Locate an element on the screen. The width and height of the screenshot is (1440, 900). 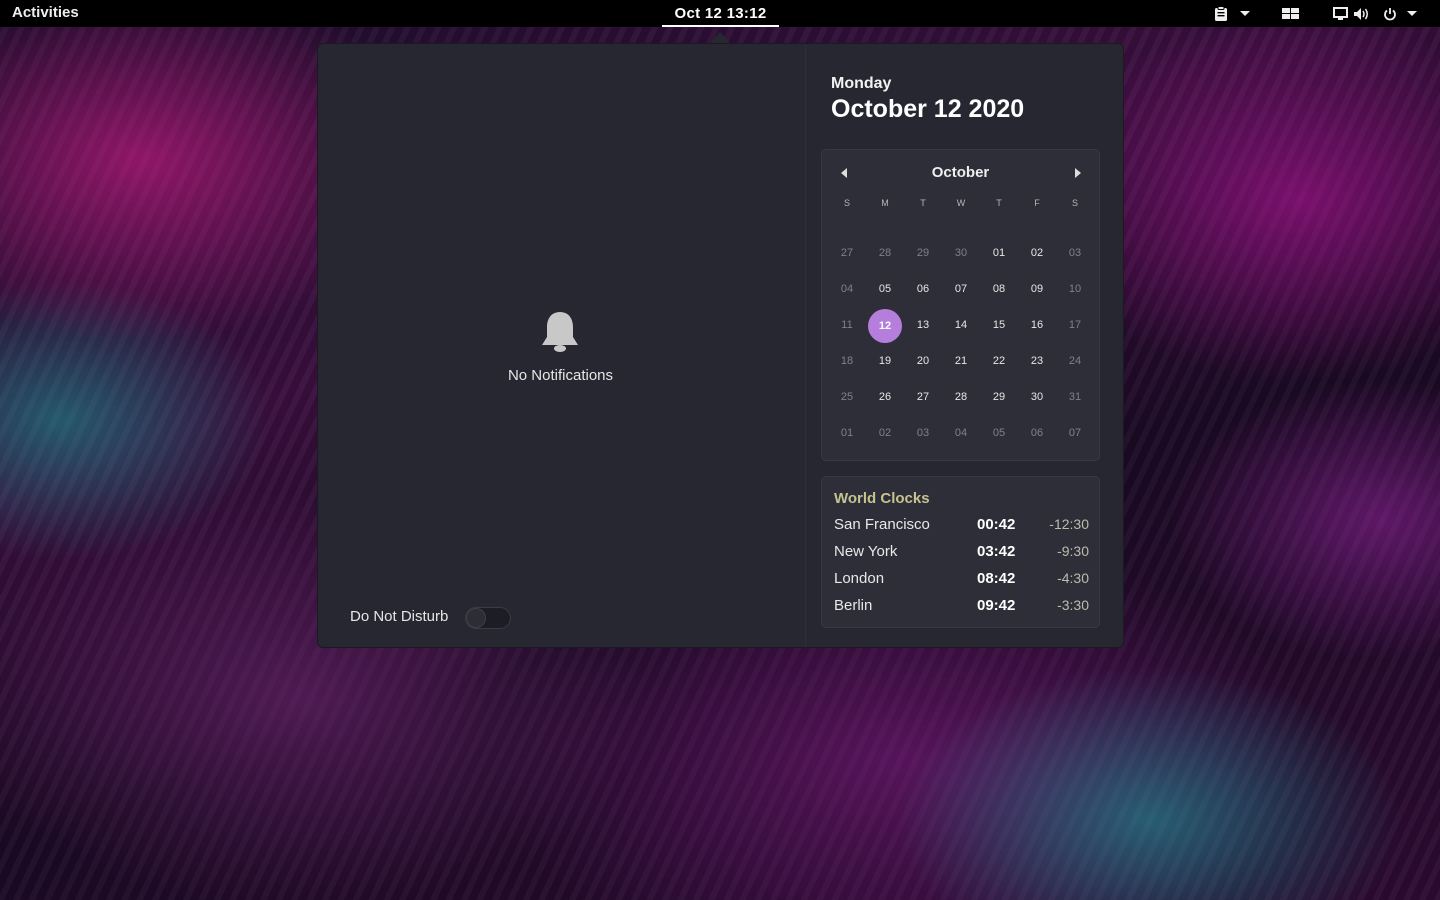
calendar-day: 21 is located at coordinates (961, 361).